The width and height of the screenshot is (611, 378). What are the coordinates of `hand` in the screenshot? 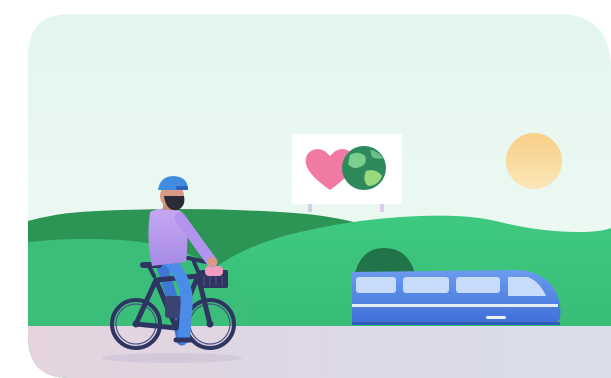 It's located at (212, 262).